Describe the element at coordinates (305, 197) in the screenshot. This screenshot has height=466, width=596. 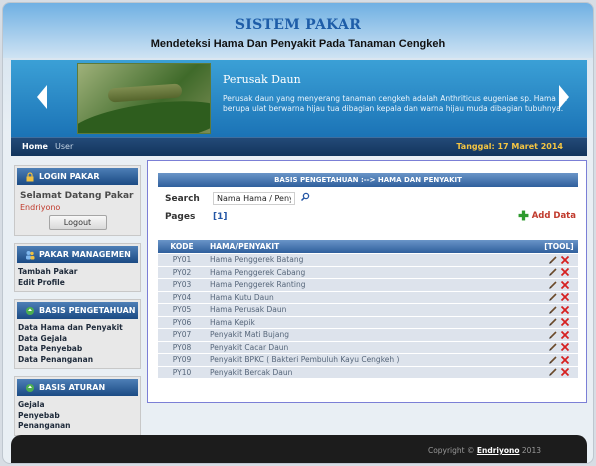
I see `search-icon` at that location.